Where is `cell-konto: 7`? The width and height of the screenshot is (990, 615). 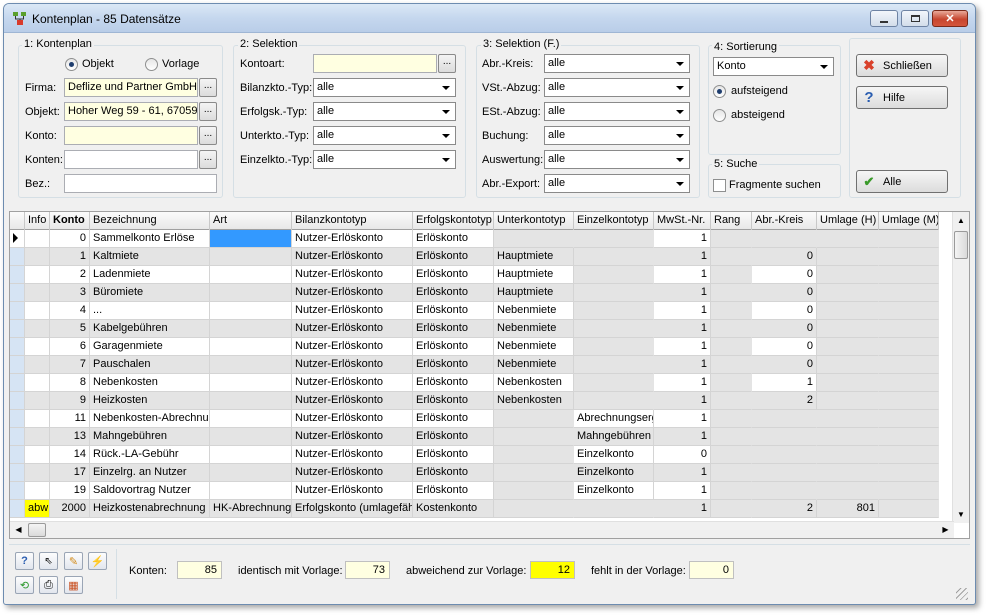 cell-konto: 7 is located at coordinates (70, 365).